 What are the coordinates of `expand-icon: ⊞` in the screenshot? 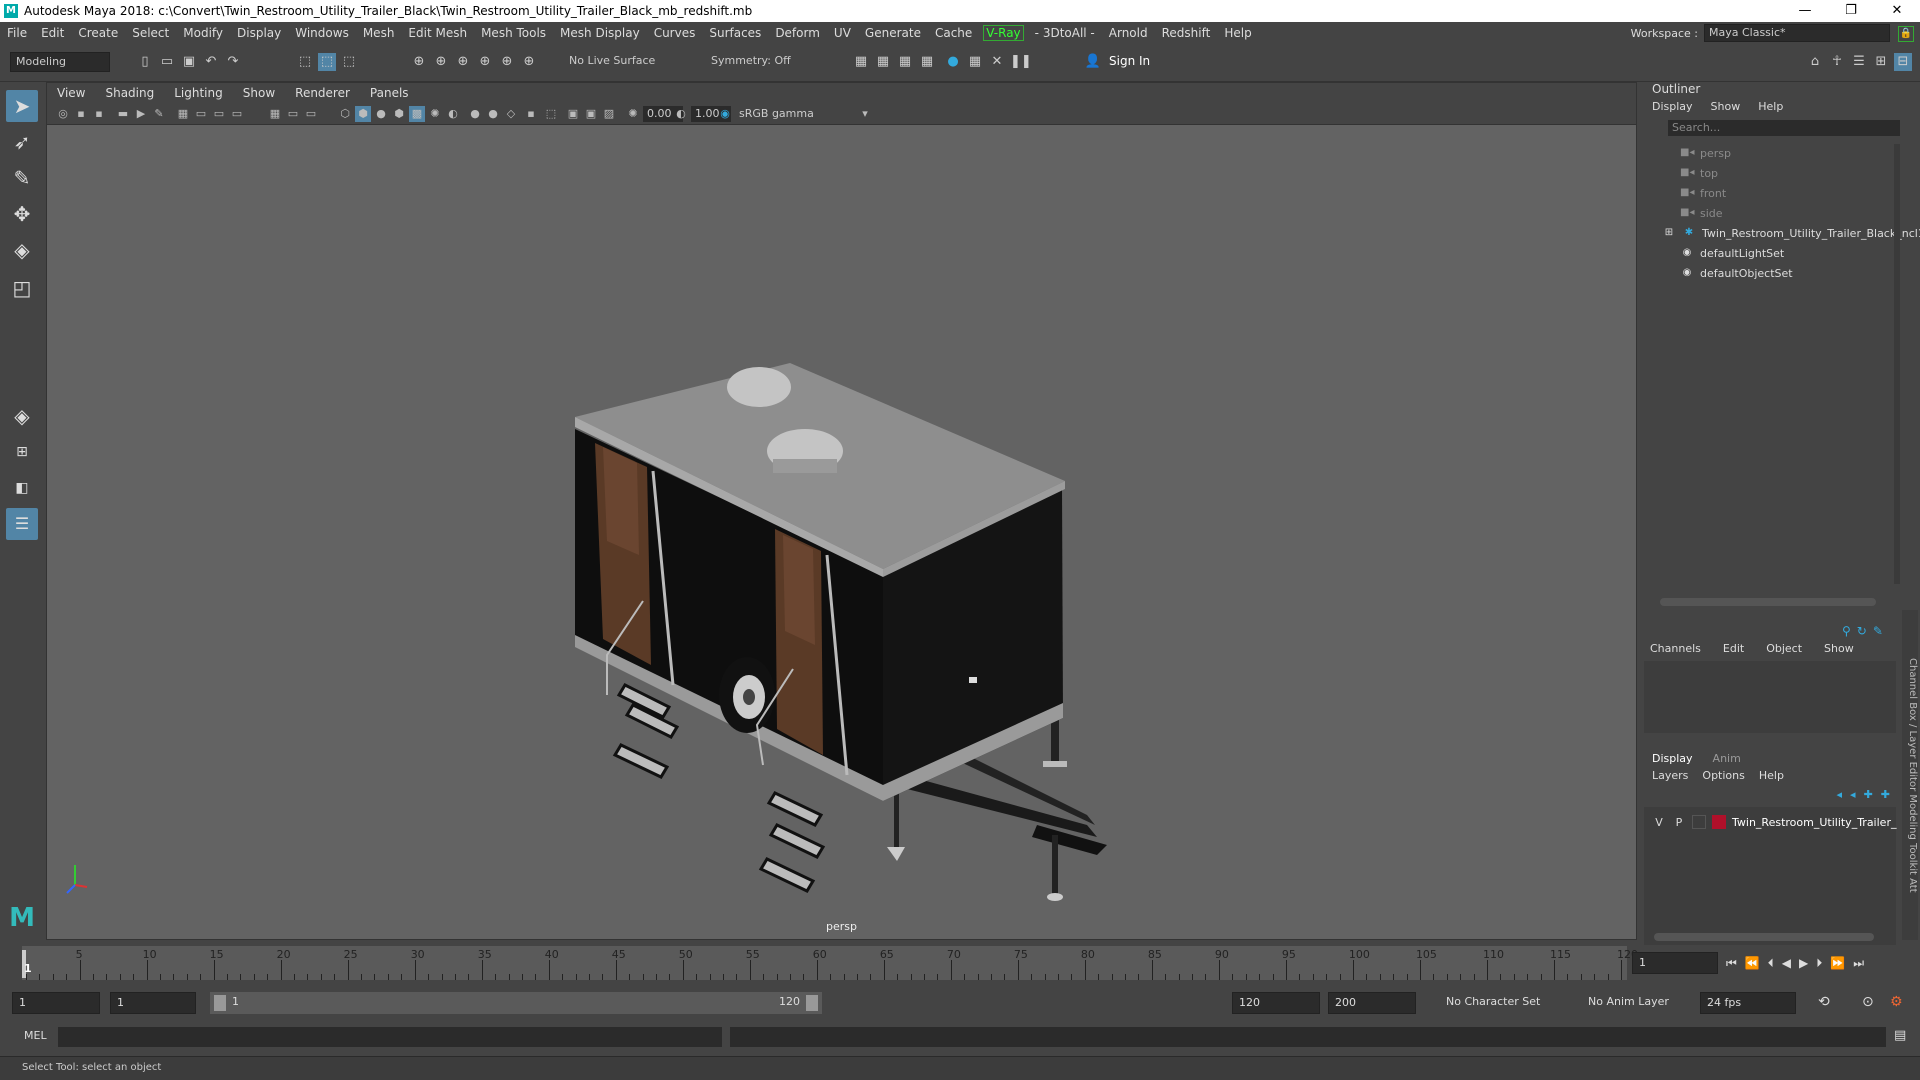 It's located at (1669, 233).